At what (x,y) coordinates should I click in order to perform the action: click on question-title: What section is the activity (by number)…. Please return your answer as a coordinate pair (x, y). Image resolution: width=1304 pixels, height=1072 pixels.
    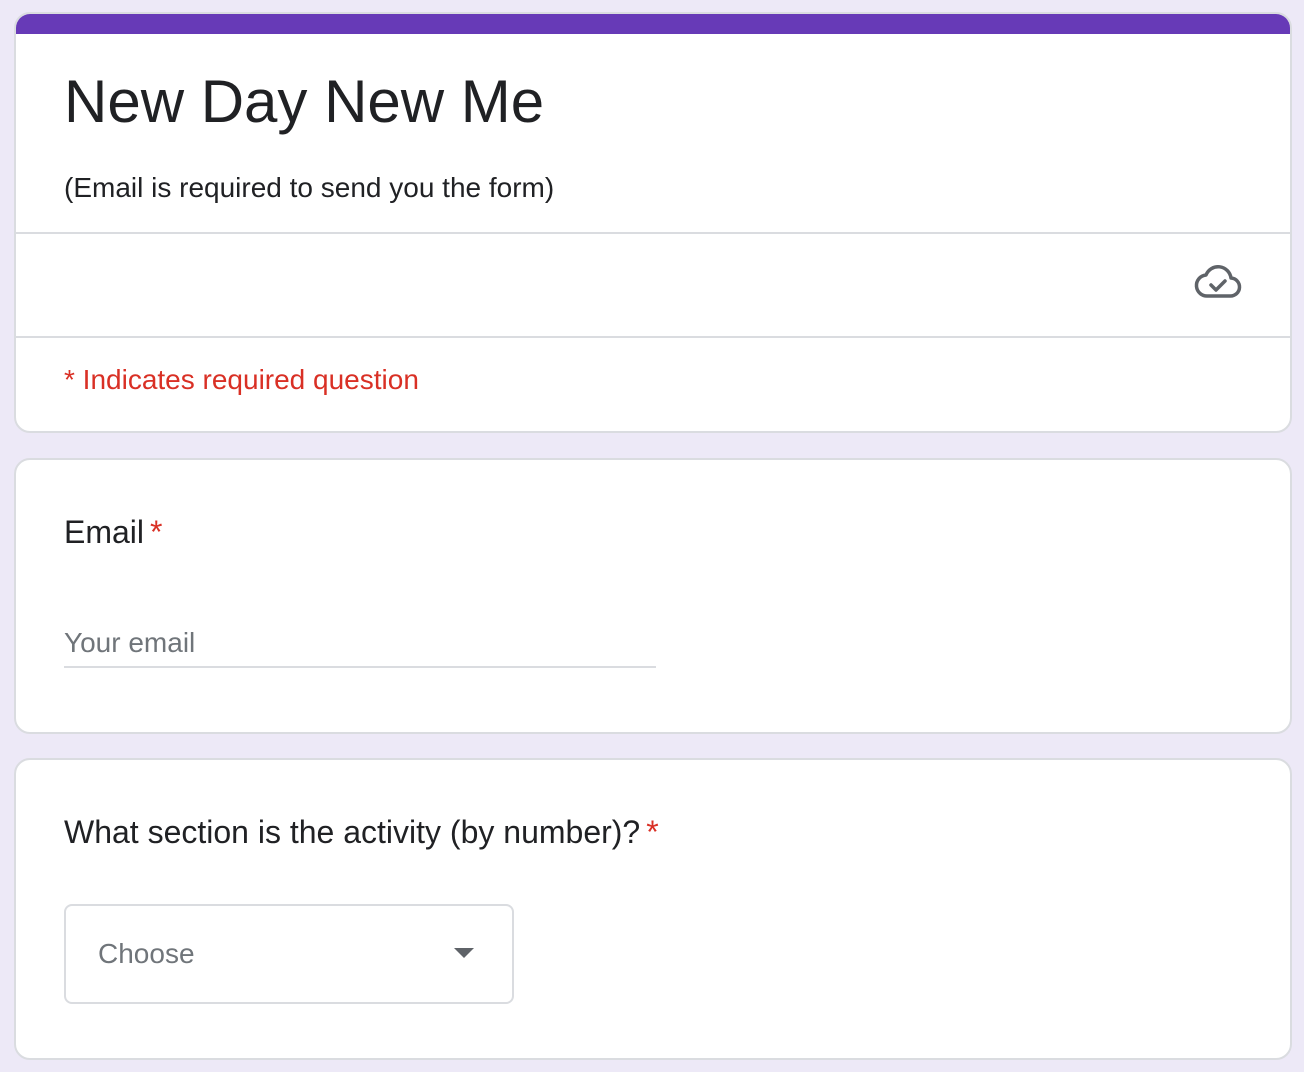
    Looking at the image, I should click on (361, 832).